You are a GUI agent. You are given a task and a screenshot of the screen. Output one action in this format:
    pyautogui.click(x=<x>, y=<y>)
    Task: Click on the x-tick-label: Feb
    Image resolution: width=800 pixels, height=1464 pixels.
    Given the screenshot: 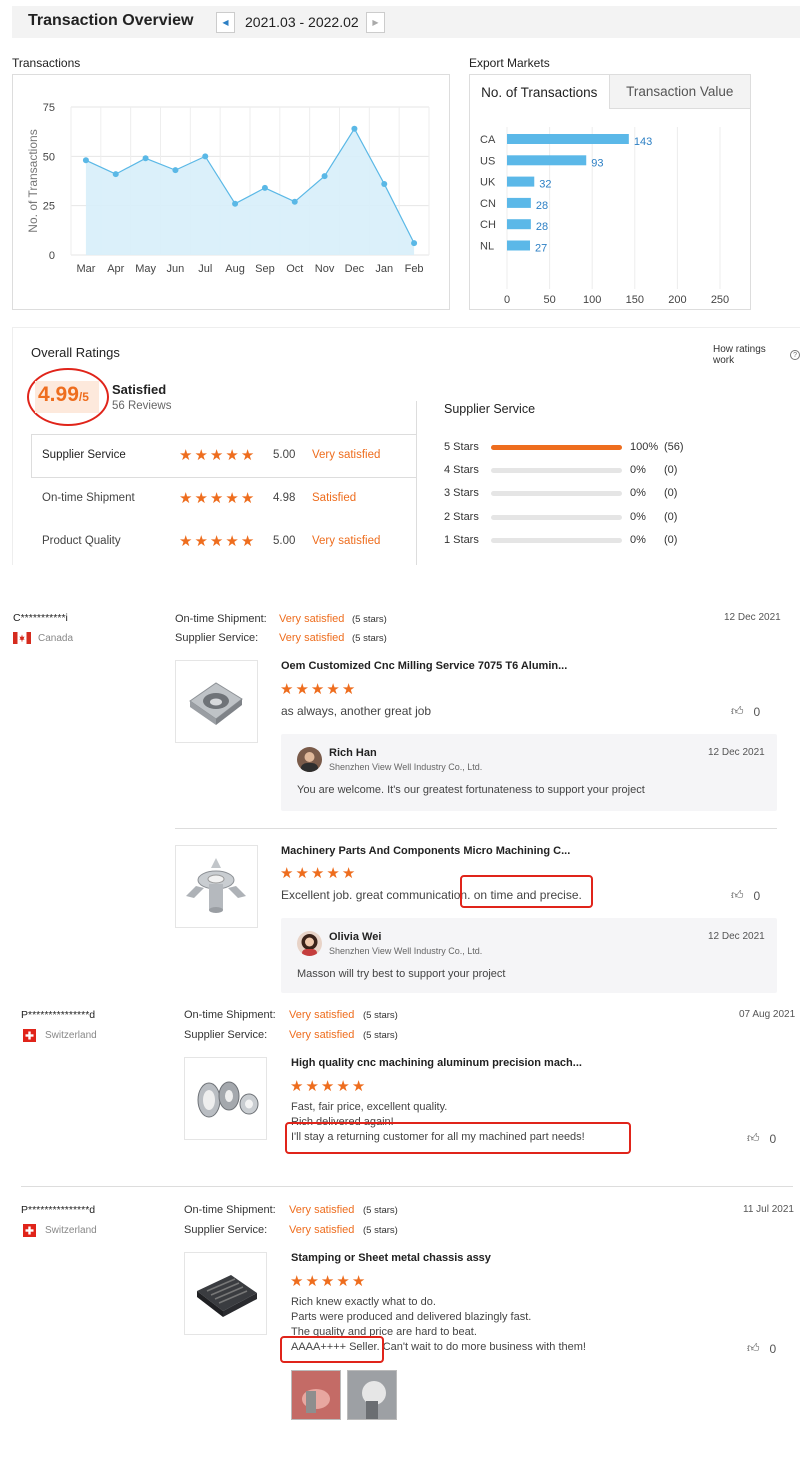 What is the action you would take?
    pyautogui.click(x=414, y=269)
    